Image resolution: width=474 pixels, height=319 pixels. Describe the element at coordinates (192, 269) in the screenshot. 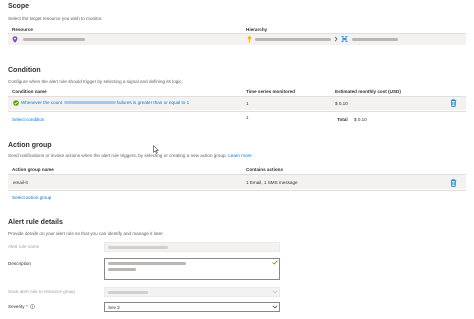

I see `description-textarea` at that location.